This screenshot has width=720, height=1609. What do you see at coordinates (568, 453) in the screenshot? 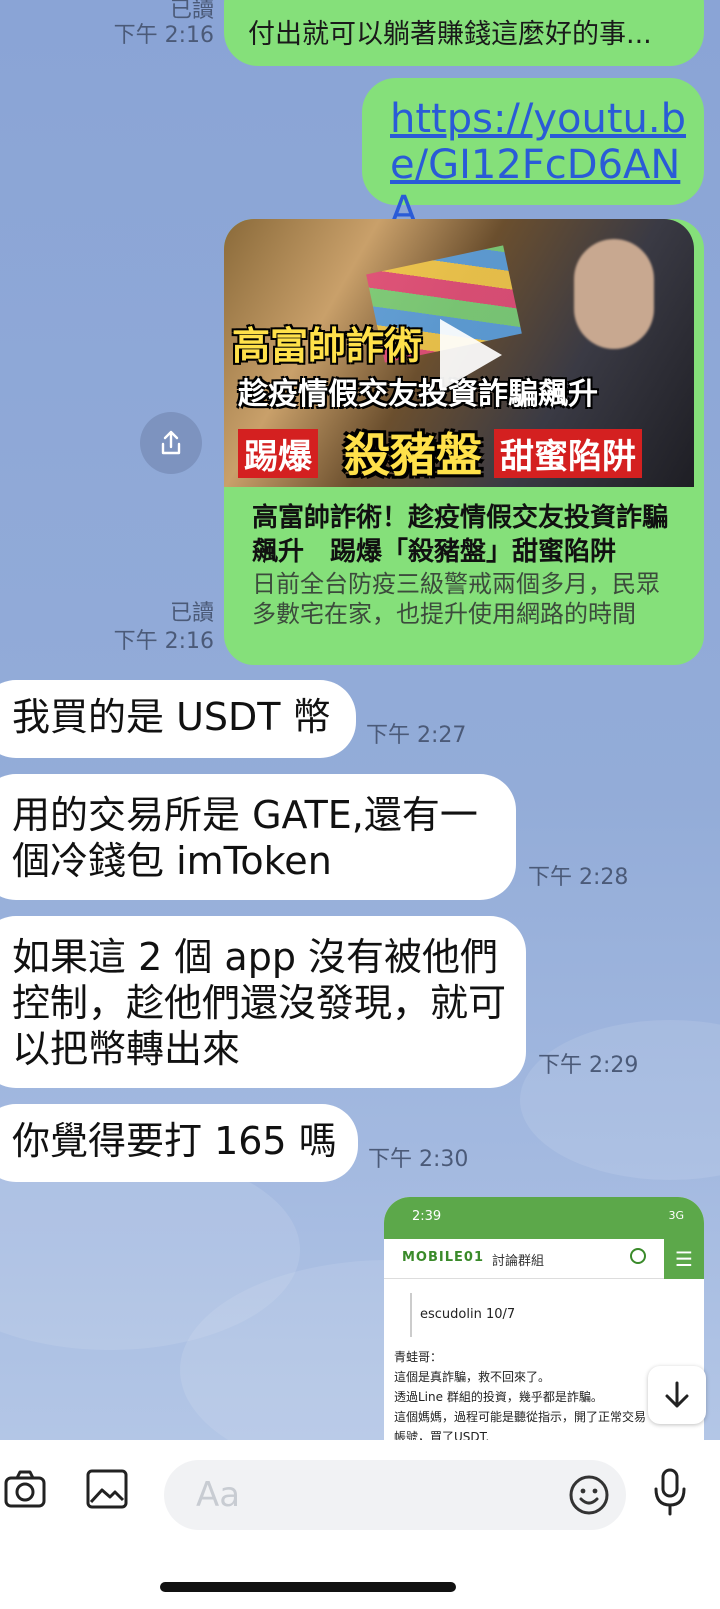
I see `thumbnail-title-line3c: 甜蜜陷阱` at bounding box center [568, 453].